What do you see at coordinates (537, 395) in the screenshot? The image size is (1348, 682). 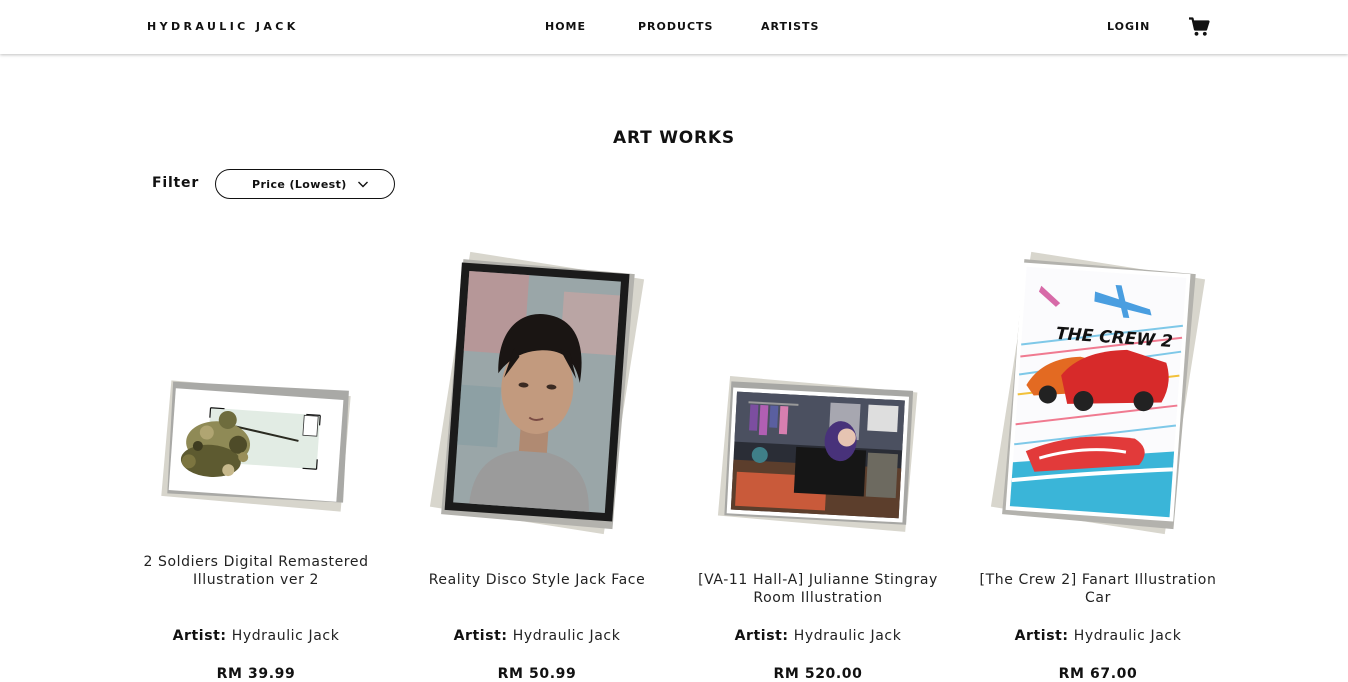 I see `product-image-jack-face` at bounding box center [537, 395].